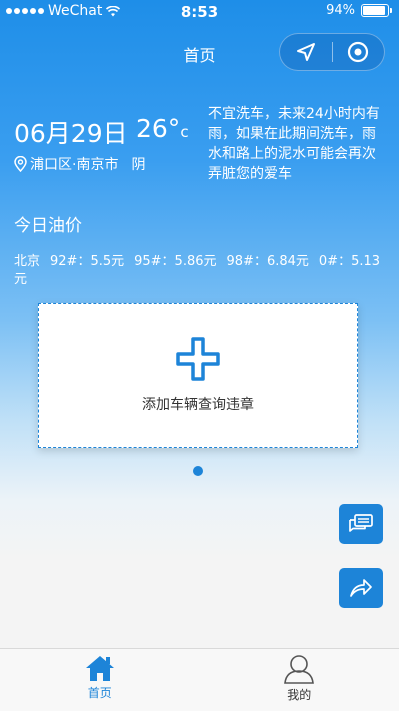  I want to click on tab-mine-label: 我的, so click(299, 695).